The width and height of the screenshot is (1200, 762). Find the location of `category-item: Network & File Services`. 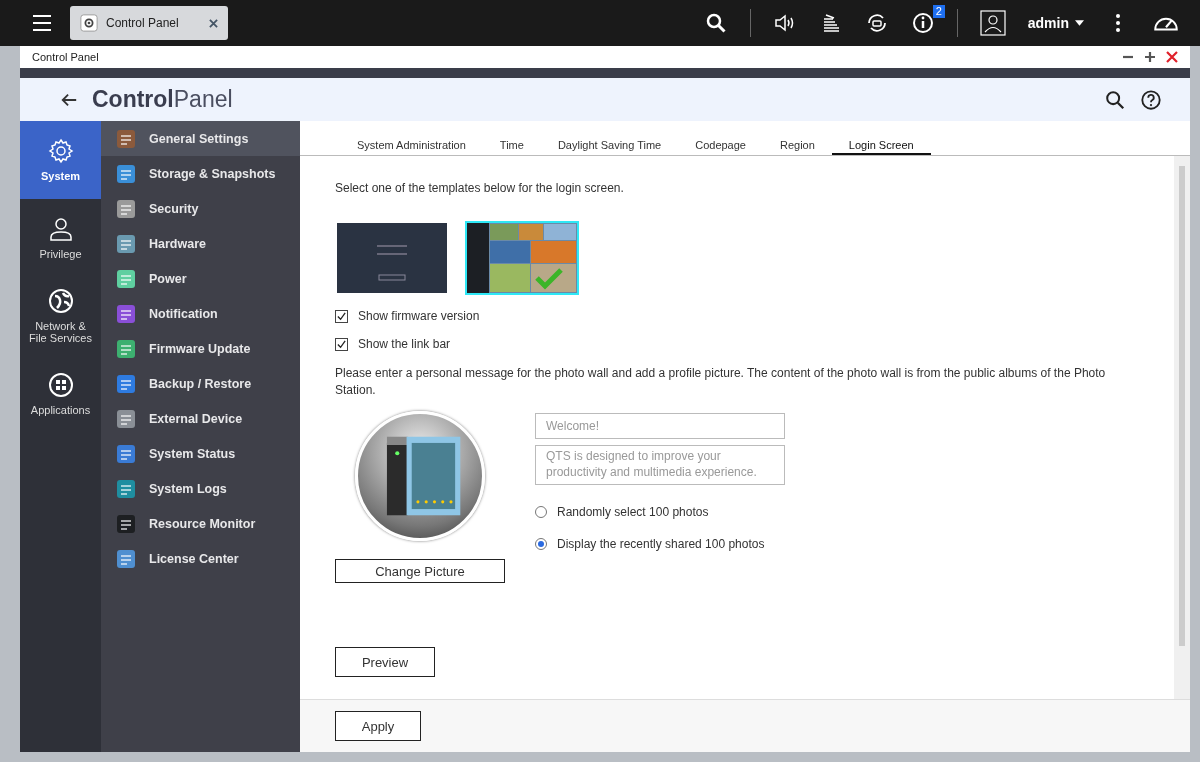

category-item: Network & File Services is located at coordinates (60, 316).